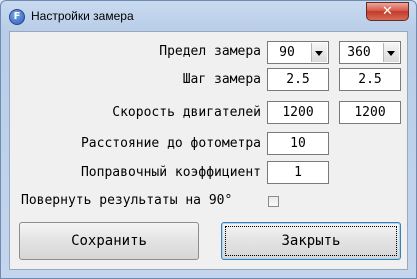 The height and width of the screenshot is (279, 417). I want to click on speed-field-1: 1200, so click(298, 112).